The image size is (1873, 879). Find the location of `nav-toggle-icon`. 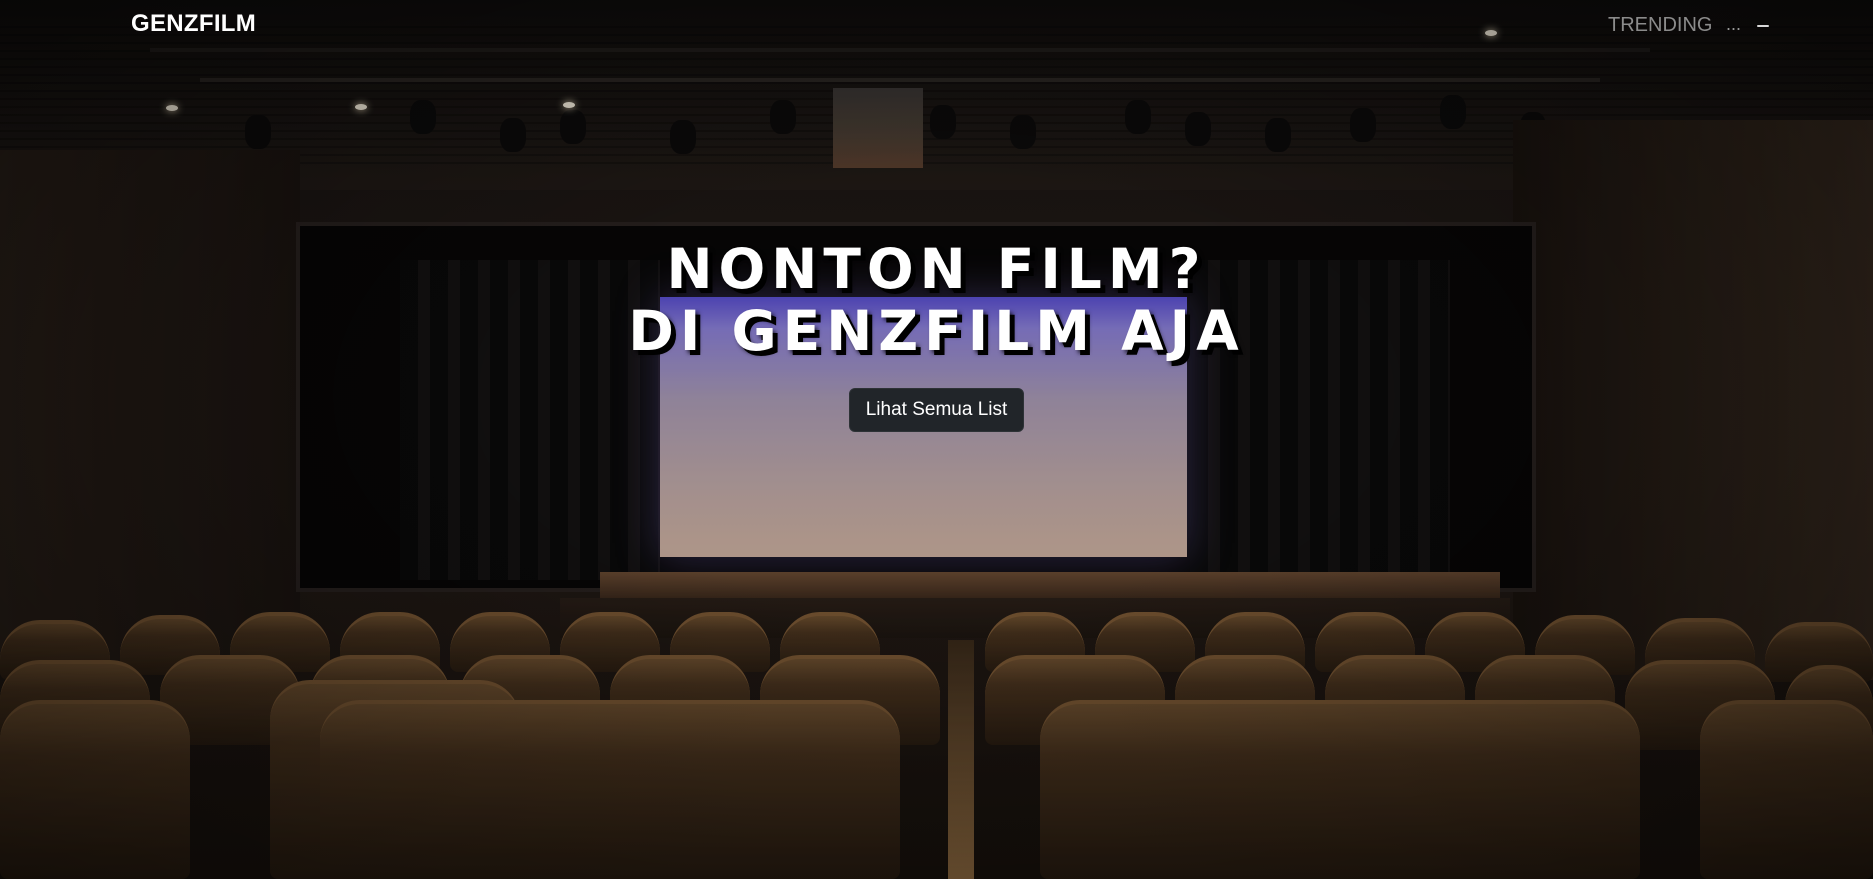

nav-toggle-icon is located at coordinates (1765, 28).